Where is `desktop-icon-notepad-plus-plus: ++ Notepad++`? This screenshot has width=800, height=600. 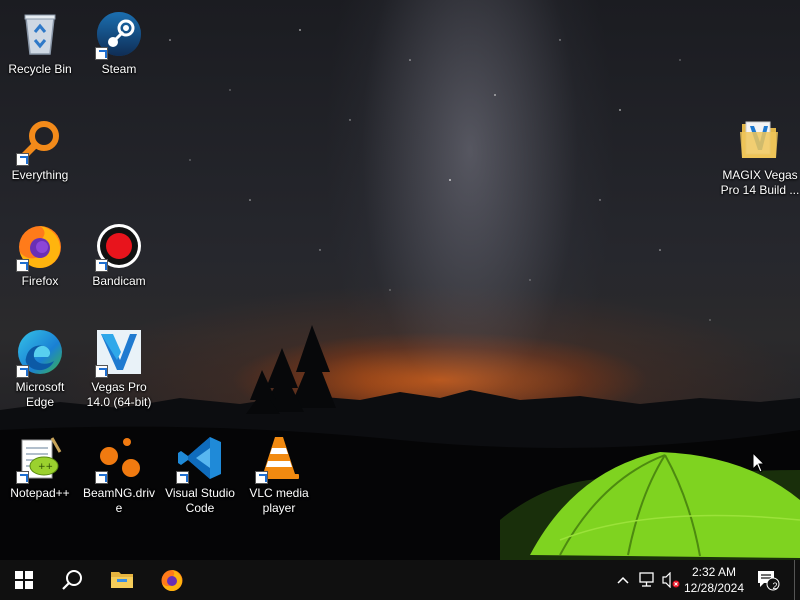 desktop-icon-notepad-plus-plus: ++ Notepad++ is located at coordinates (40, 473).